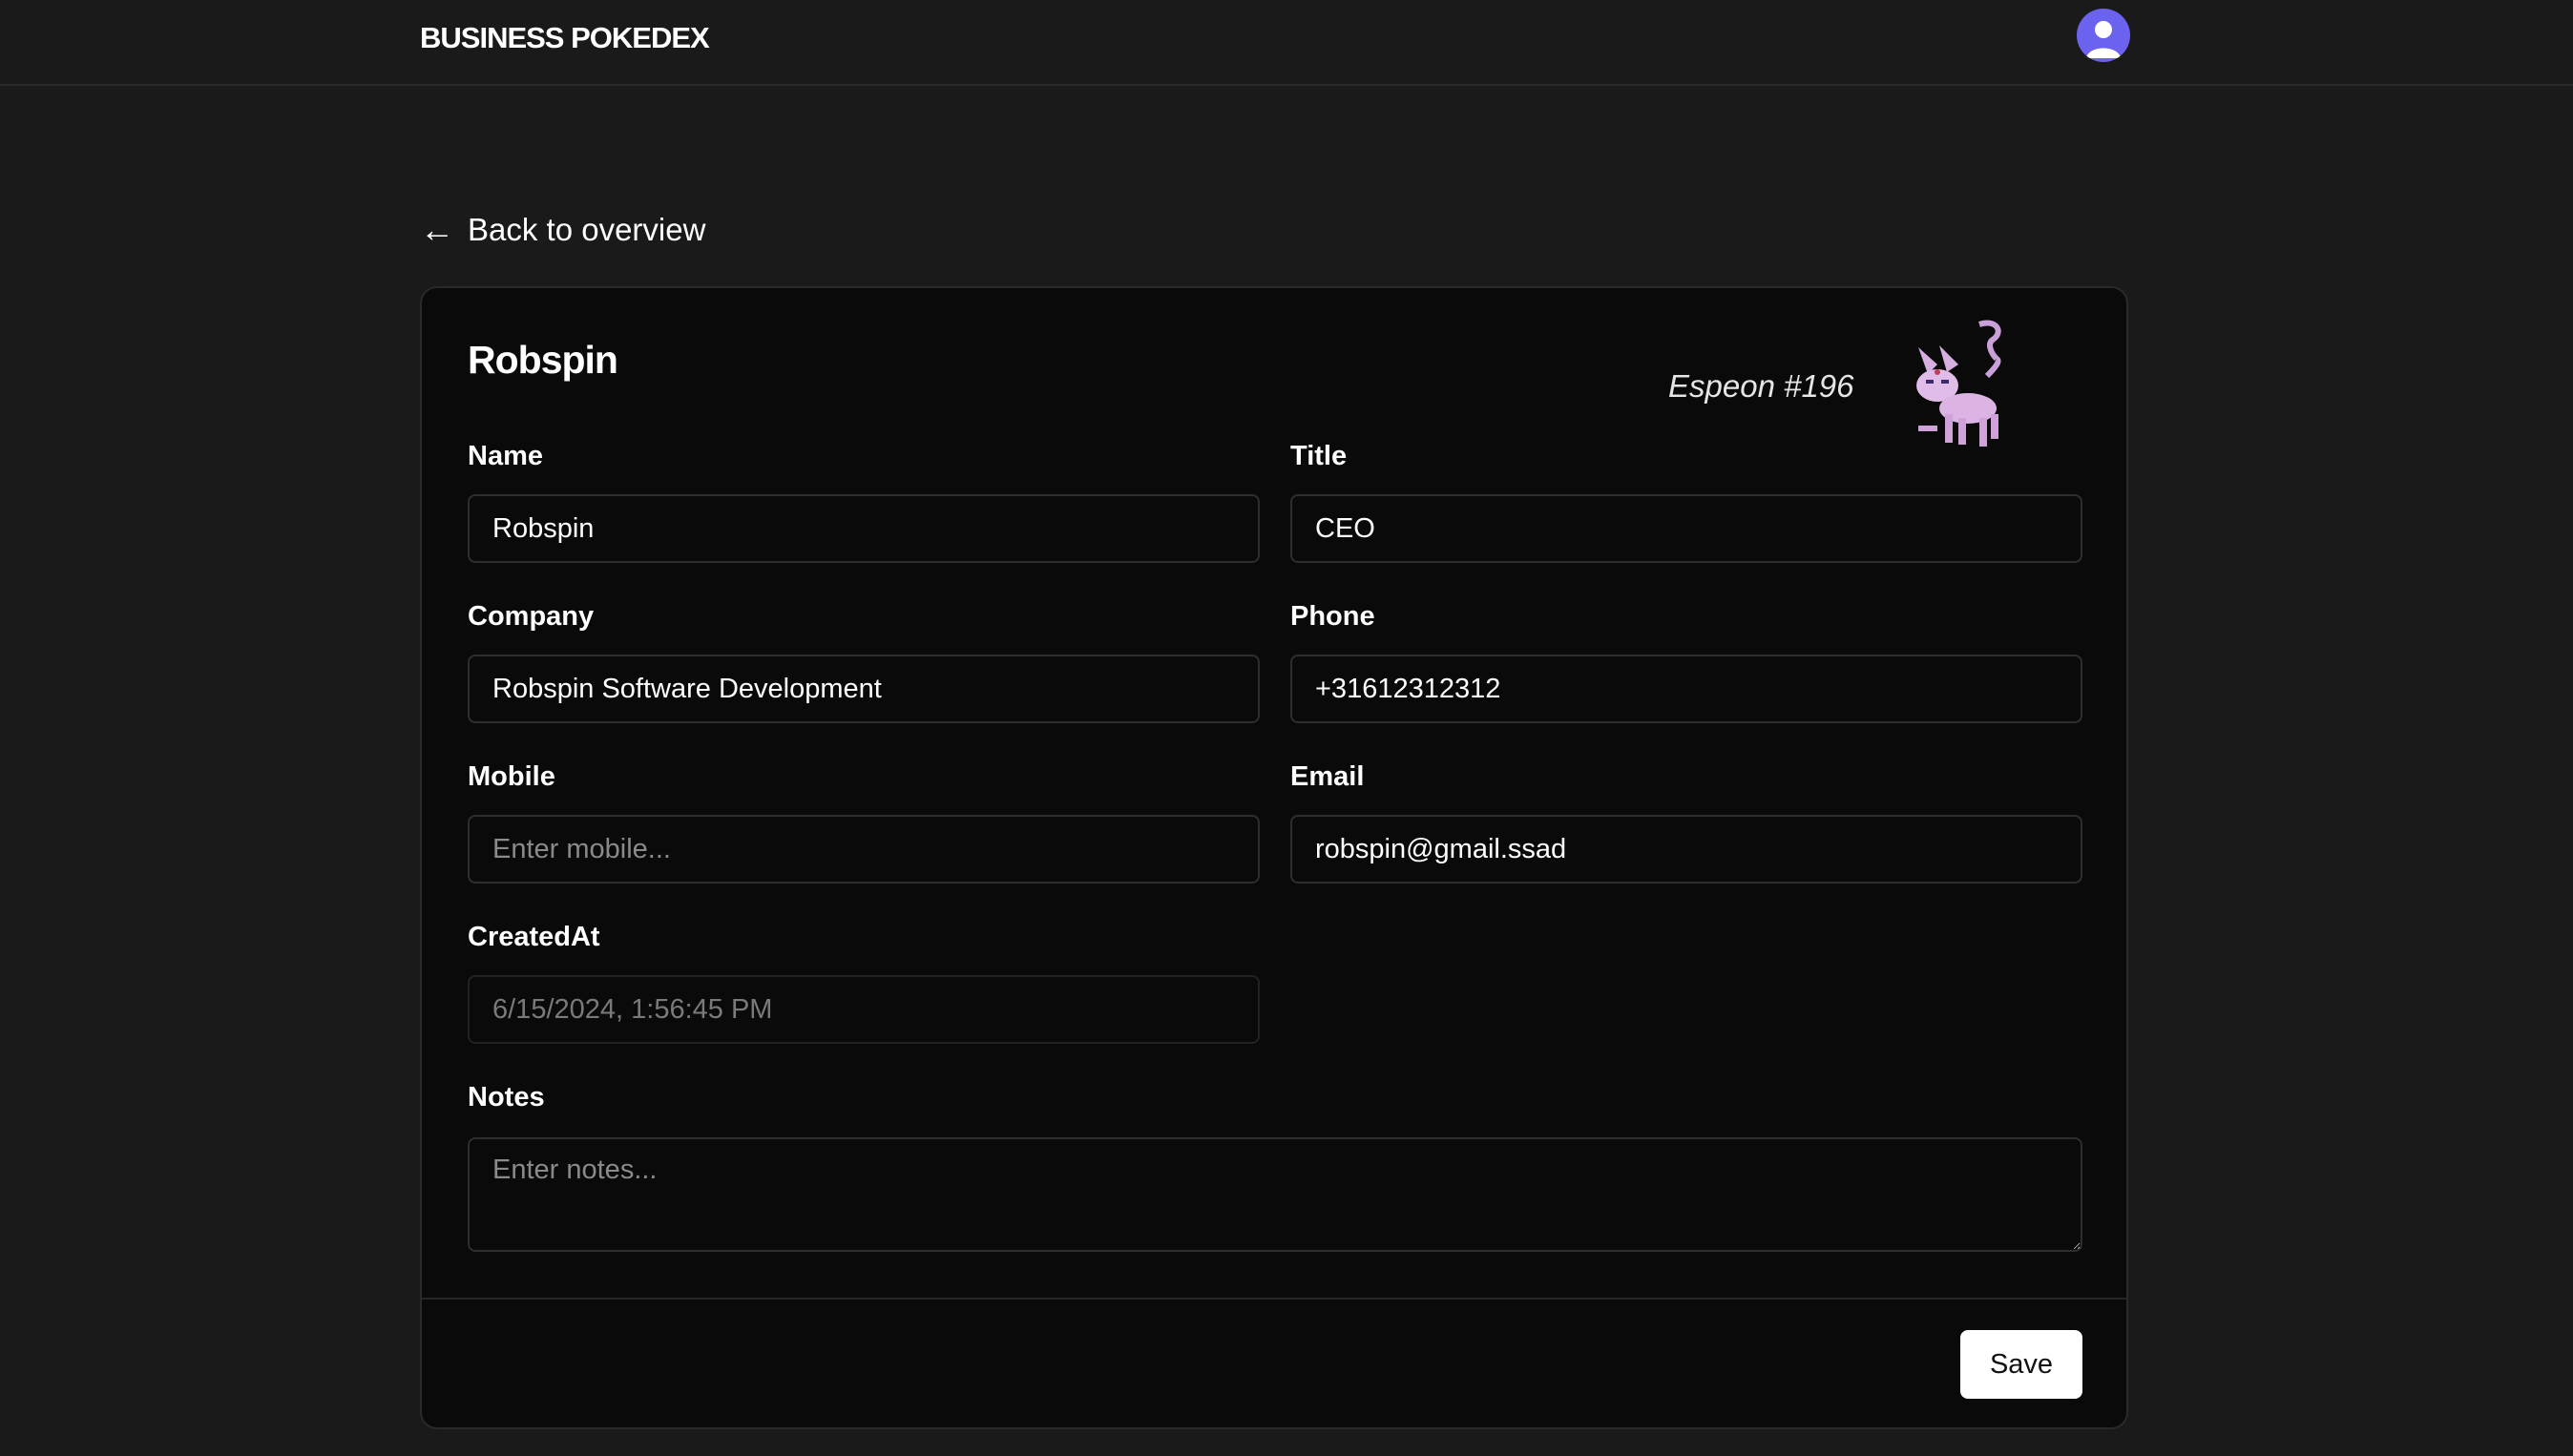 The width and height of the screenshot is (2573, 1456). I want to click on card-title: Robspin, so click(543, 360).